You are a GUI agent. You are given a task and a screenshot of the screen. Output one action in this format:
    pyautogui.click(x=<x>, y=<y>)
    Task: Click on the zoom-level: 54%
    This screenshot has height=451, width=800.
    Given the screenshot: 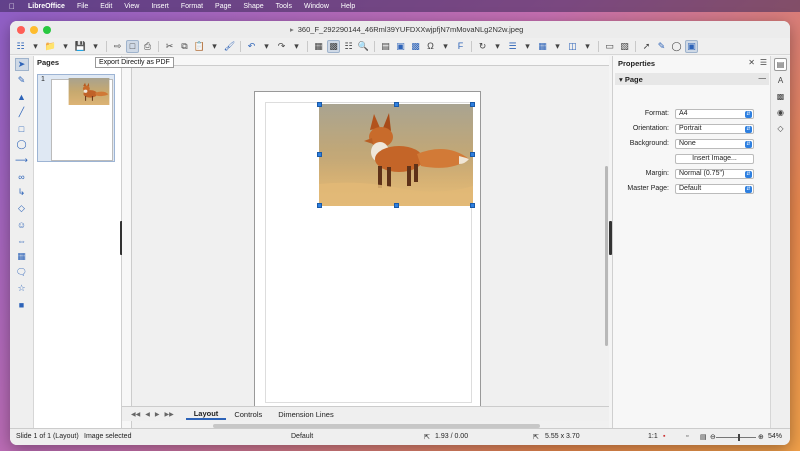 What is the action you would take?
    pyautogui.click(x=775, y=436)
    